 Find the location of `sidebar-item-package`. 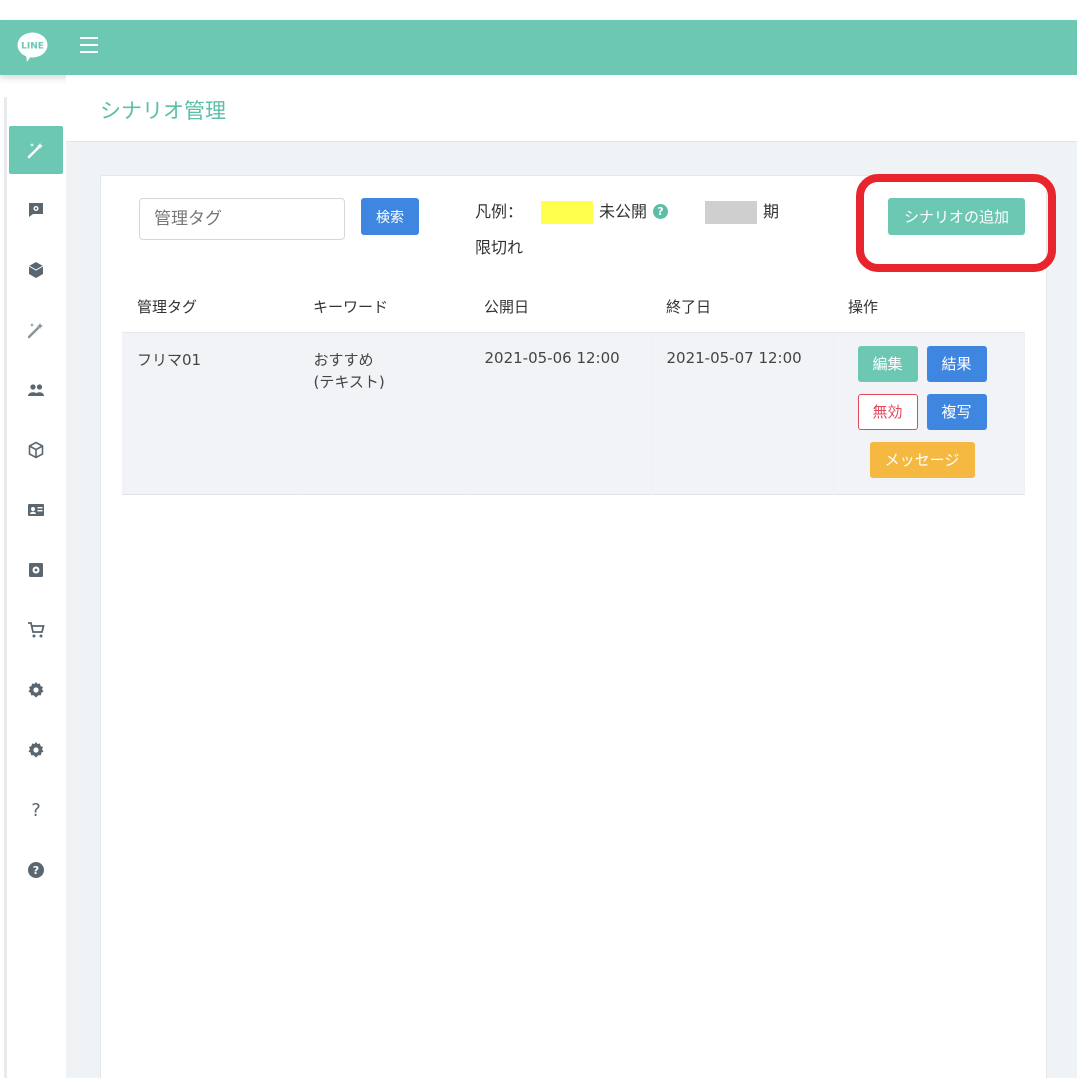

sidebar-item-package is located at coordinates (36, 270).